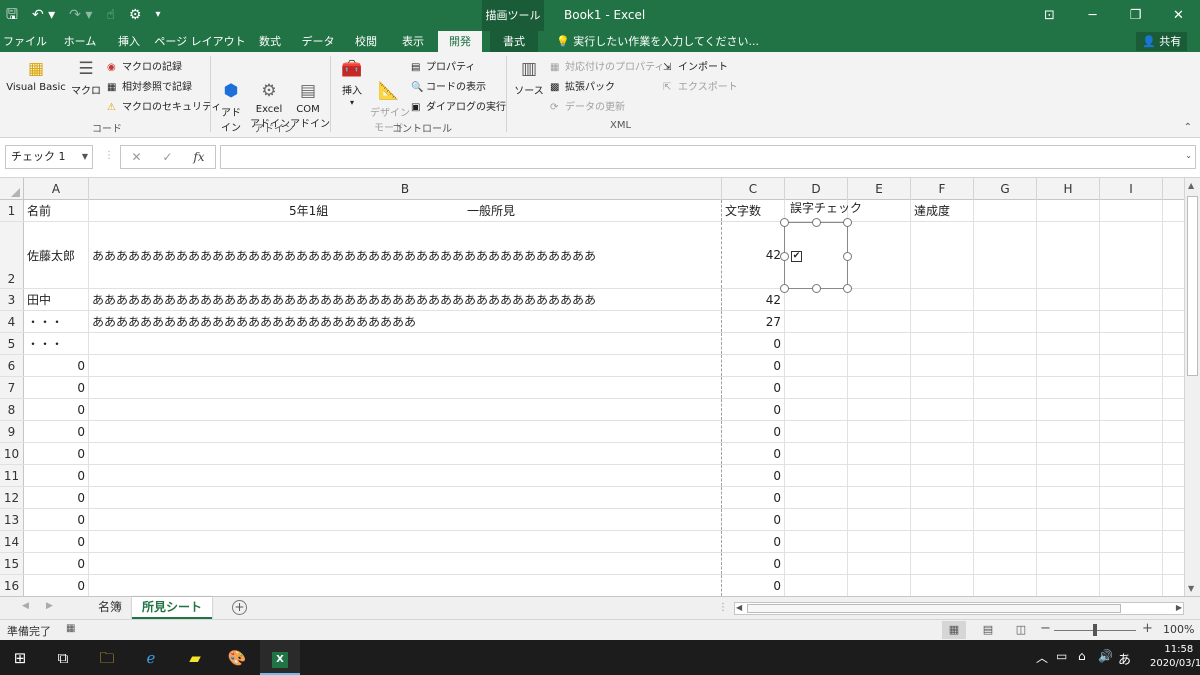 This screenshot has width=1200, height=675. I want to click on checkbox-checked-icon: ✔, so click(796, 256).